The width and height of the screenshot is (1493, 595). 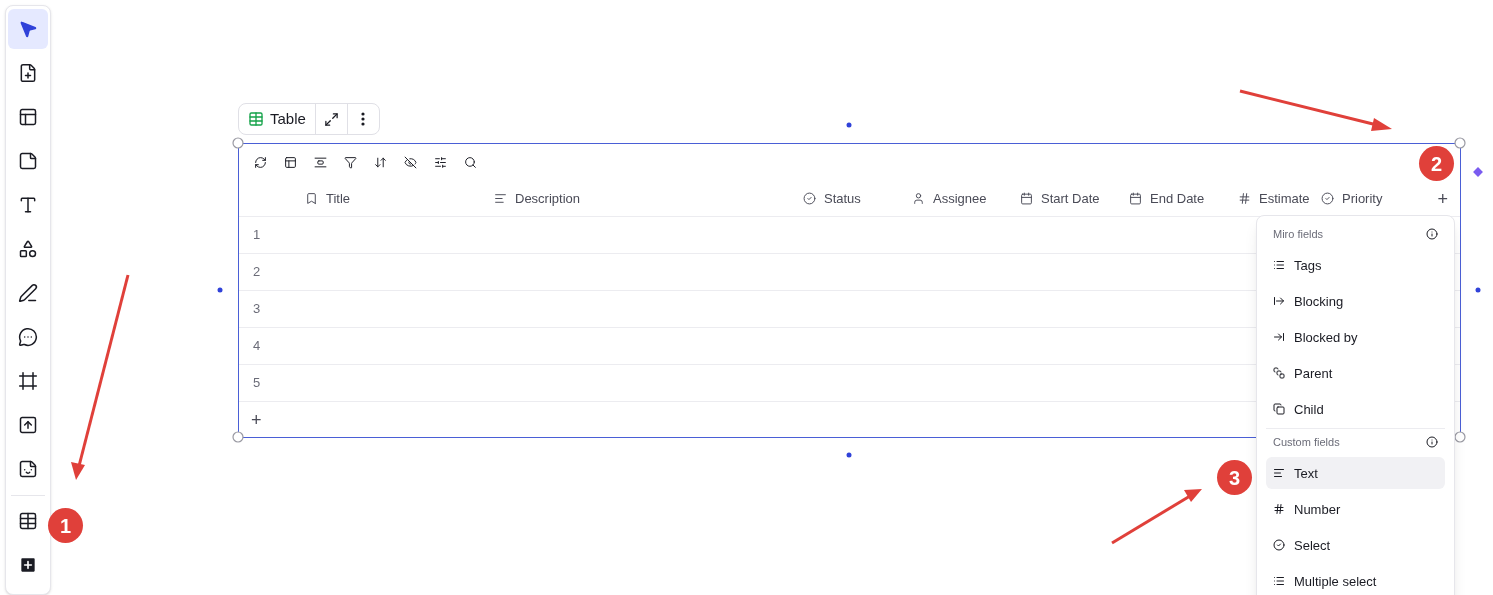 I want to click on plus-square-icon, so click(x=28, y=565).